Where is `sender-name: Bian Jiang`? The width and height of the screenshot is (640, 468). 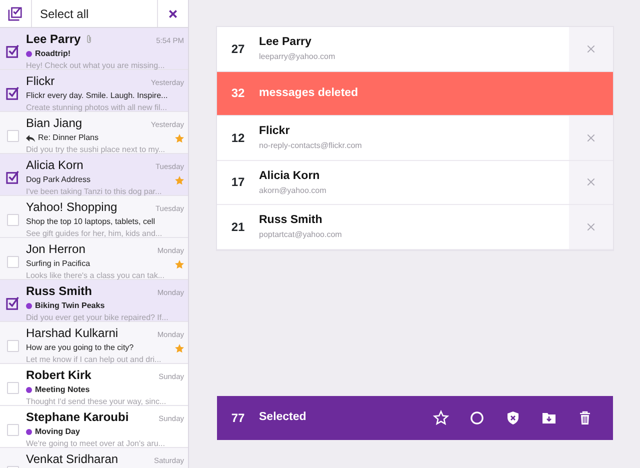
sender-name: Bian Jiang is located at coordinates (54, 123).